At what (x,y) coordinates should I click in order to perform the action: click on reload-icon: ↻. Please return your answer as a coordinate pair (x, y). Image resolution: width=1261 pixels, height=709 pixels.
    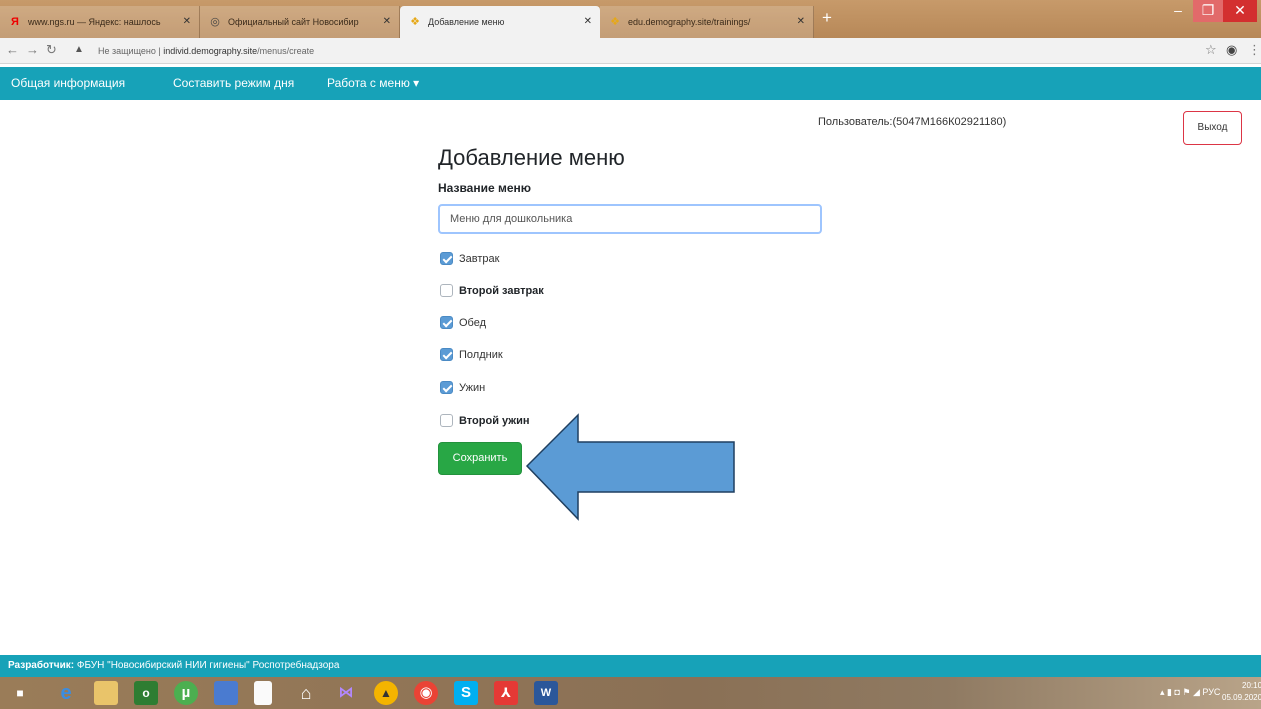
    Looking at the image, I should click on (51, 50).